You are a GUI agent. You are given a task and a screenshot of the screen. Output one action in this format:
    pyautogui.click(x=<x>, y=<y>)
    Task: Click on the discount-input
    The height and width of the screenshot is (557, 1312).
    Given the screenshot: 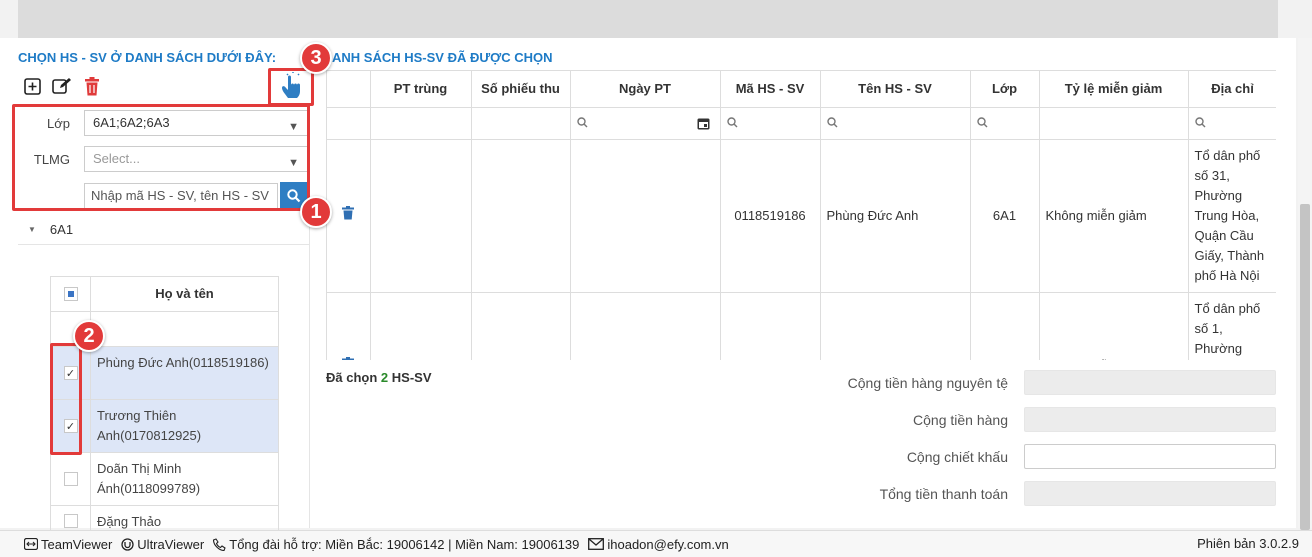 What is the action you would take?
    pyautogui.click(x=1150, y=456)
    